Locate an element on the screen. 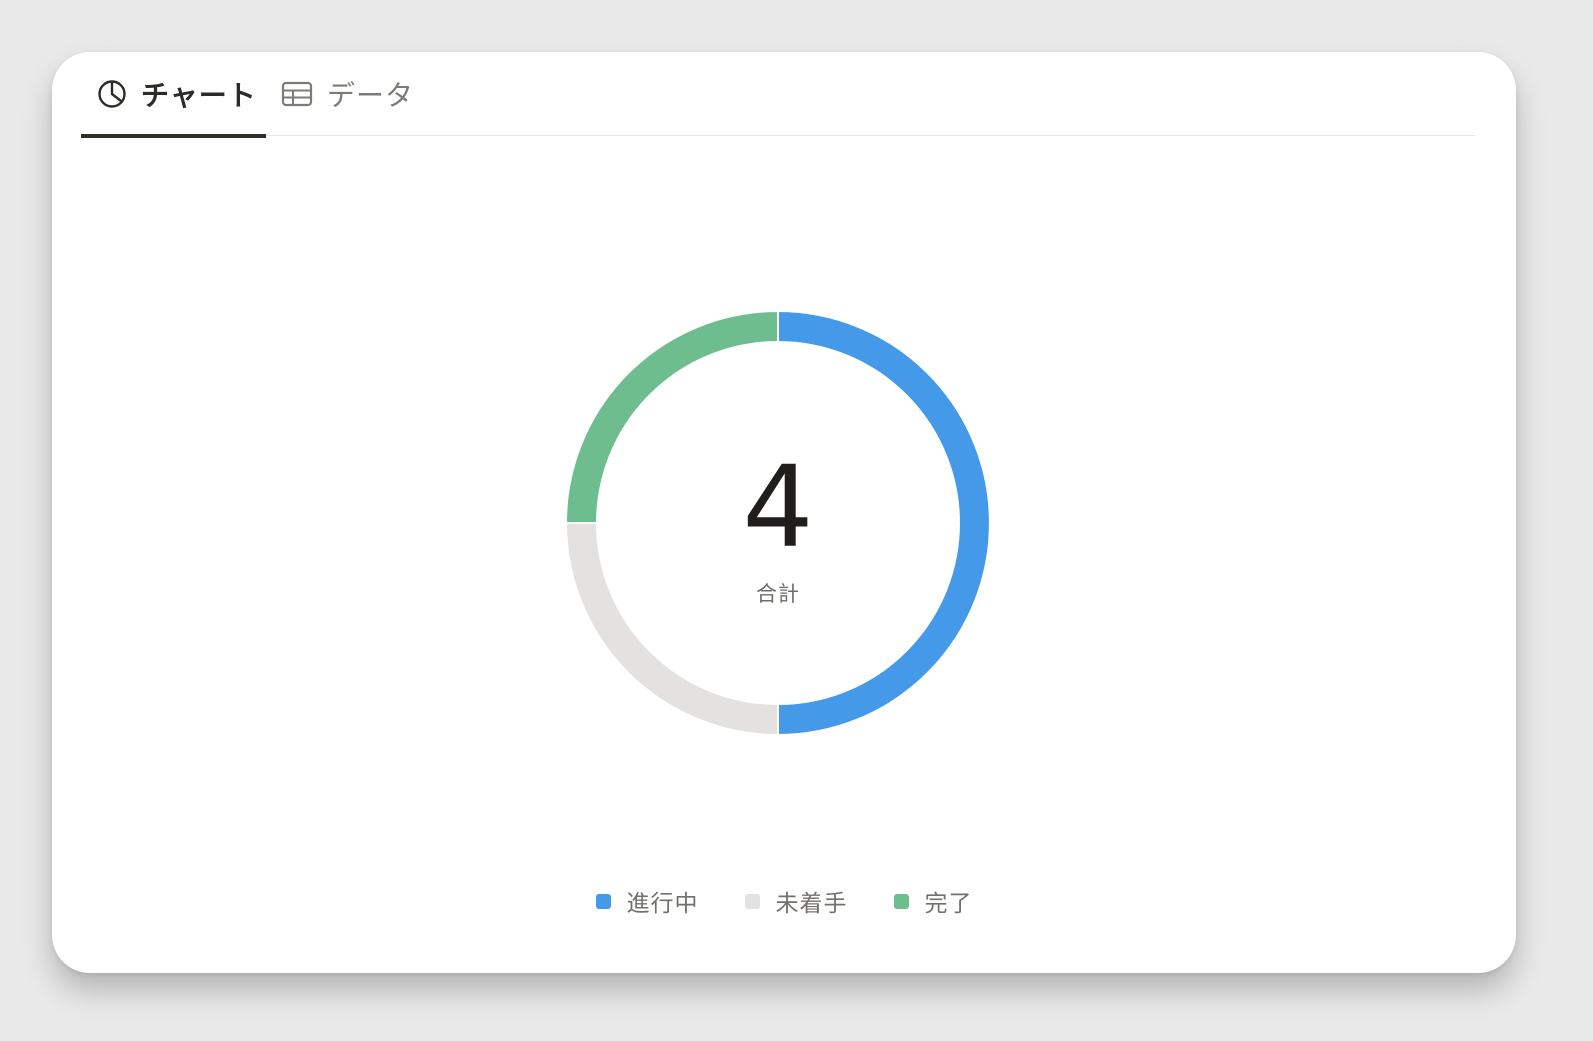 This screenshot has width=1593, height=1041. chart-legend: 進行中 未着手 完了 is located at coordinates (784, 901).